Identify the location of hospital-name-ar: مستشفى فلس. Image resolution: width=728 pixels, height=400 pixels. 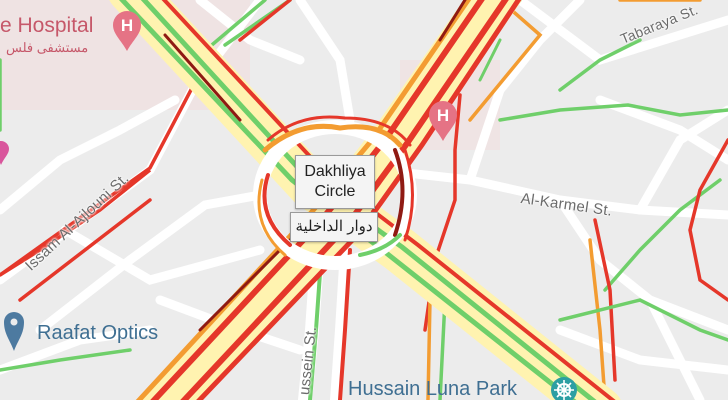
(47, 47).